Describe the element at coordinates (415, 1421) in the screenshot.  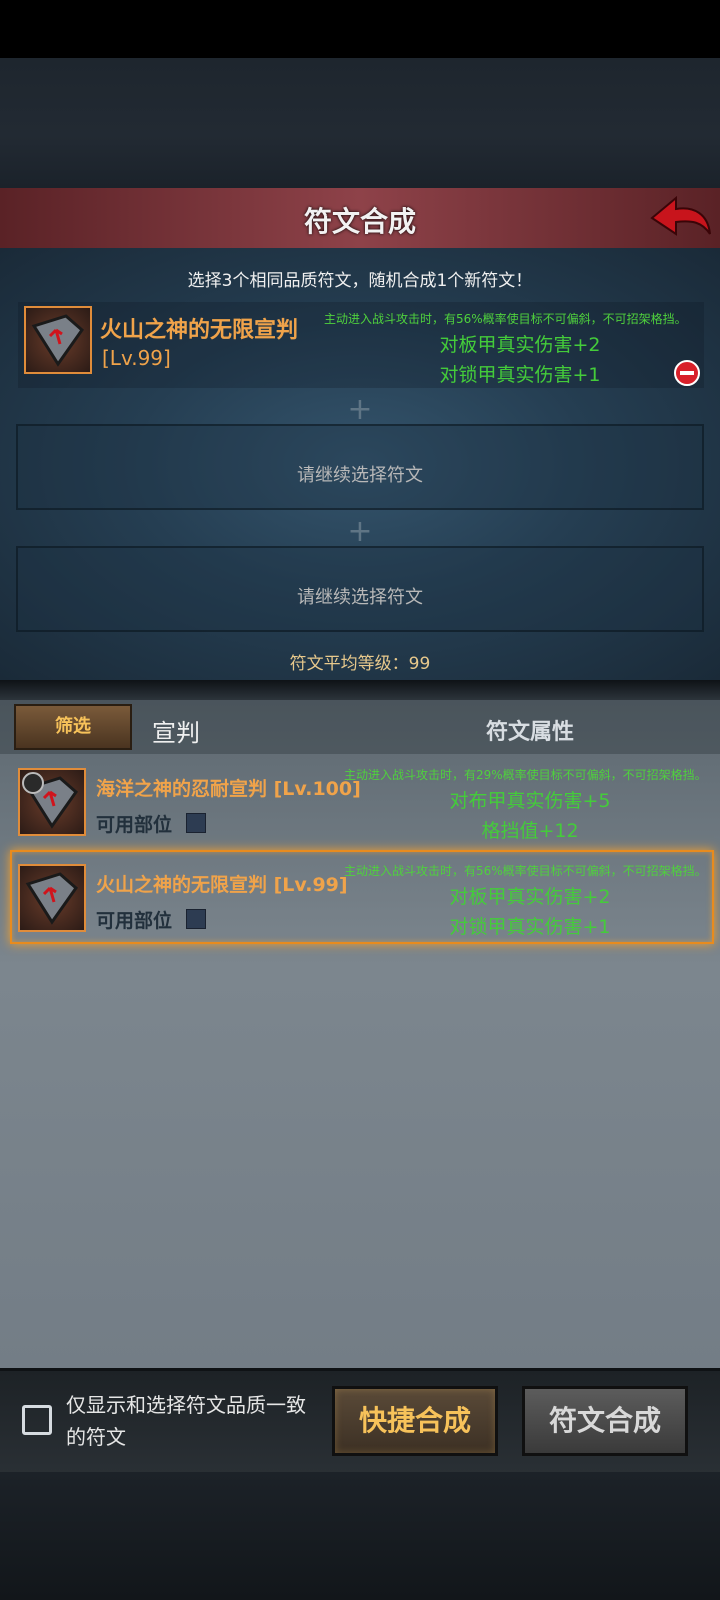
I see `quick-synthesis-button: 快捷合成` at that location.